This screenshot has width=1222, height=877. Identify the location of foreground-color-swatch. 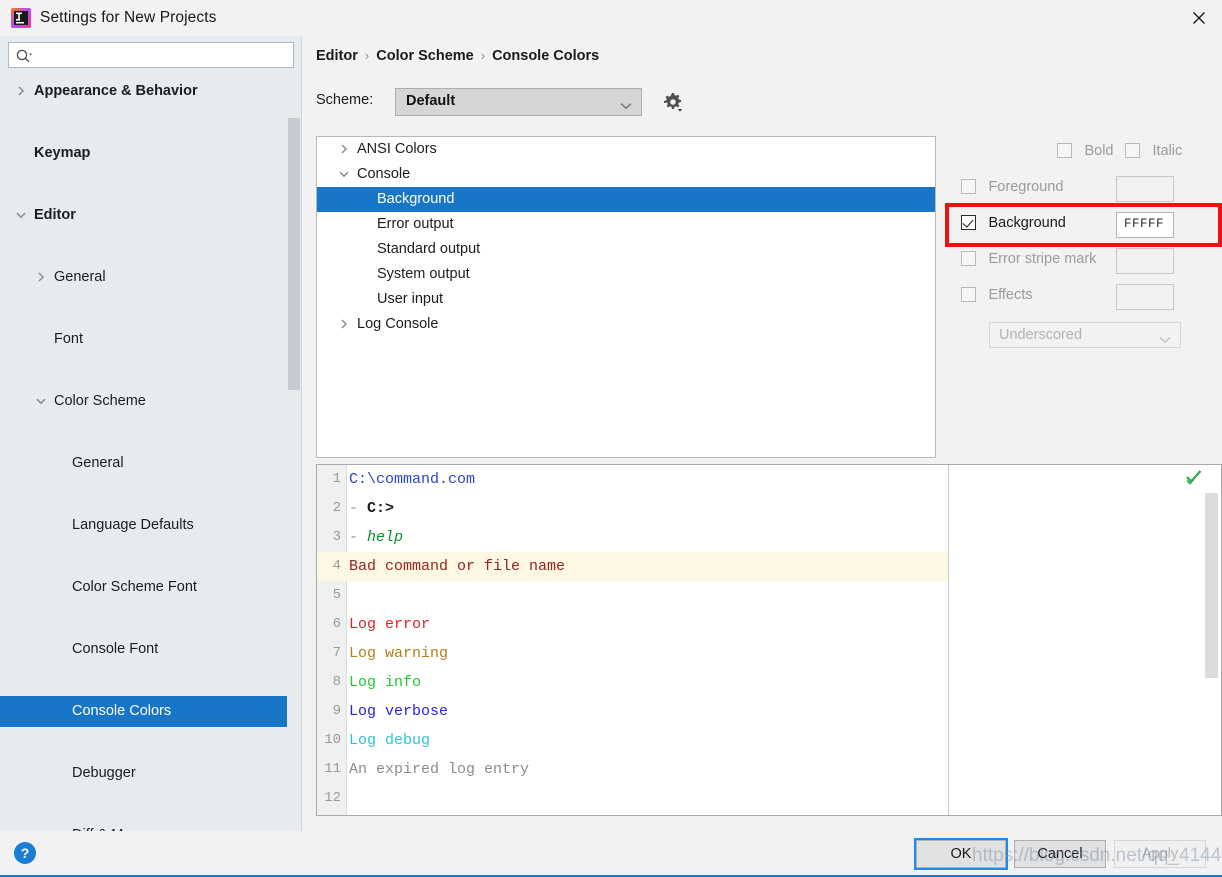
(1145, 189).